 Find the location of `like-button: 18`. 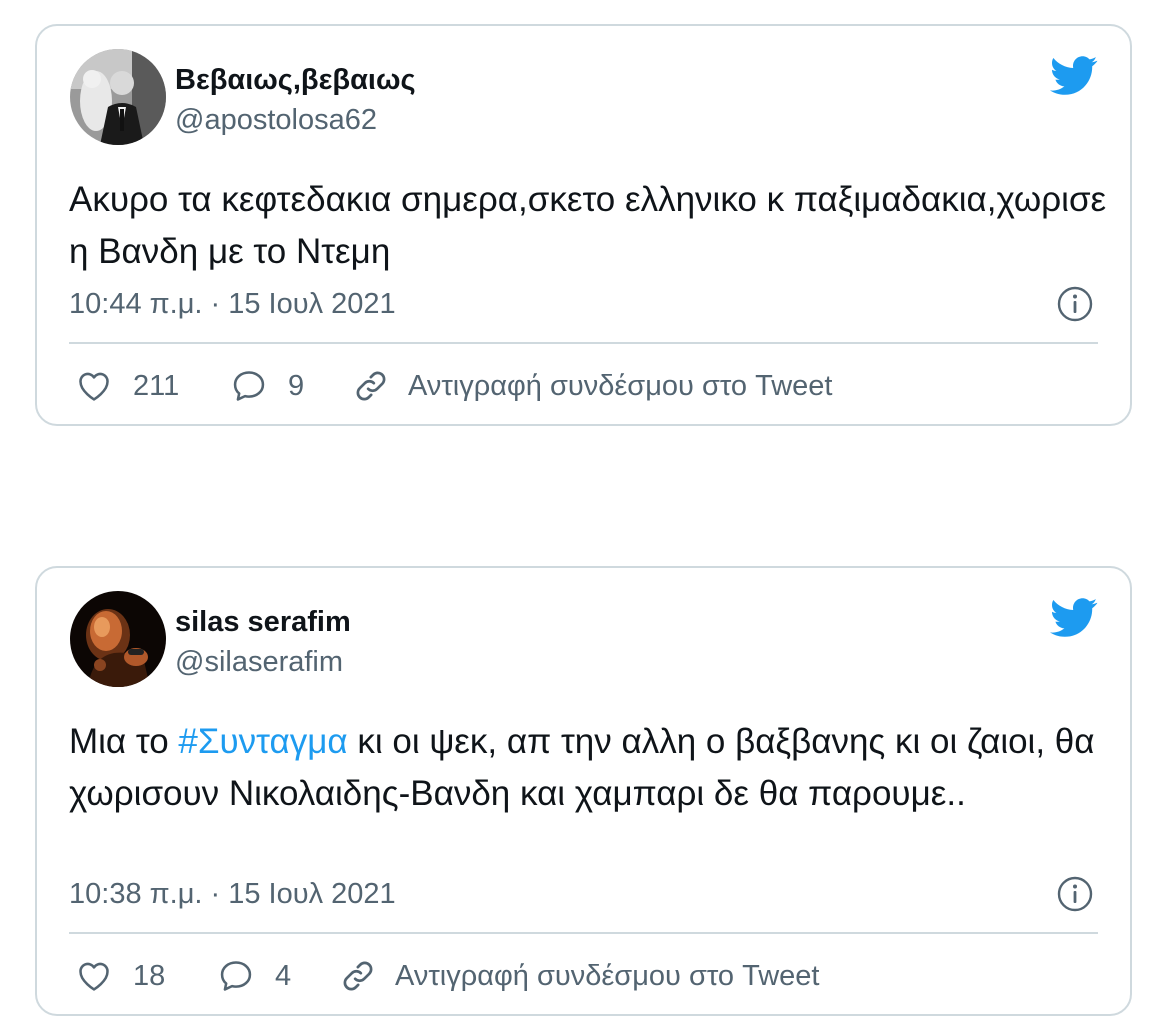

like-button: 18 is located at coordinates (146, 976).